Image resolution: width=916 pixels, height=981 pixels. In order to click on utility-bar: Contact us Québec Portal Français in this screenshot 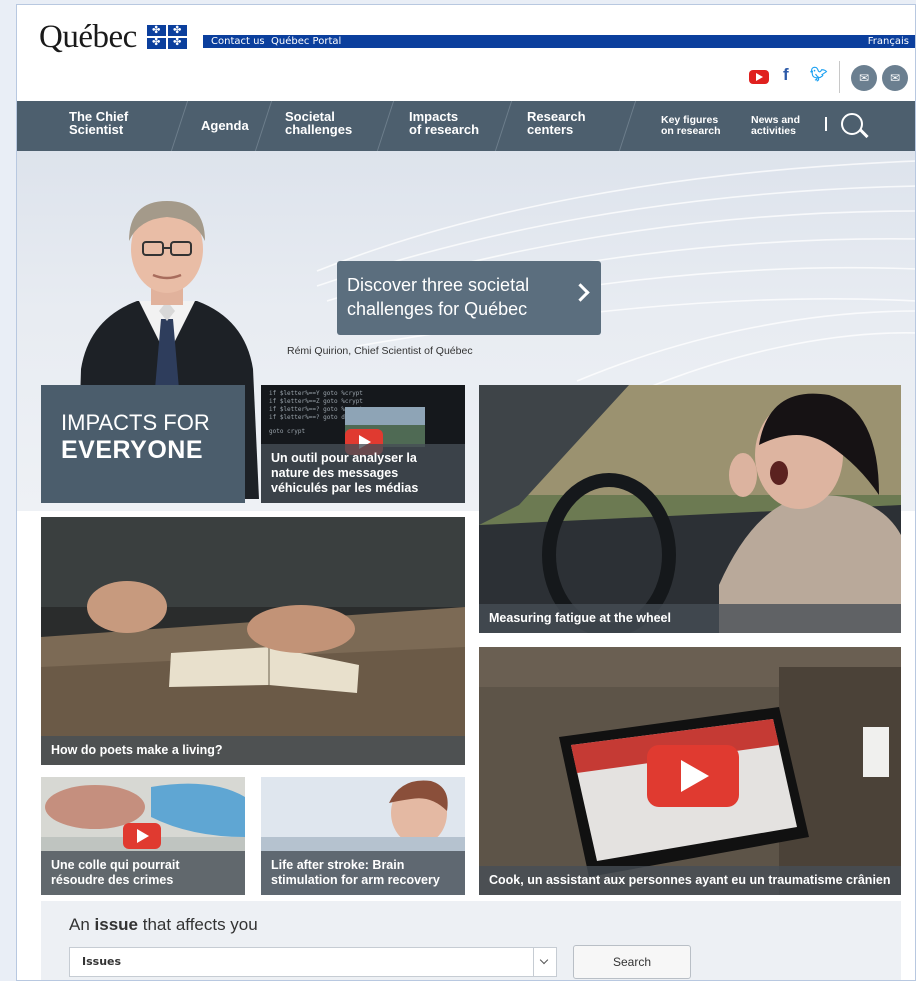, I will do `click(559, 41)`.